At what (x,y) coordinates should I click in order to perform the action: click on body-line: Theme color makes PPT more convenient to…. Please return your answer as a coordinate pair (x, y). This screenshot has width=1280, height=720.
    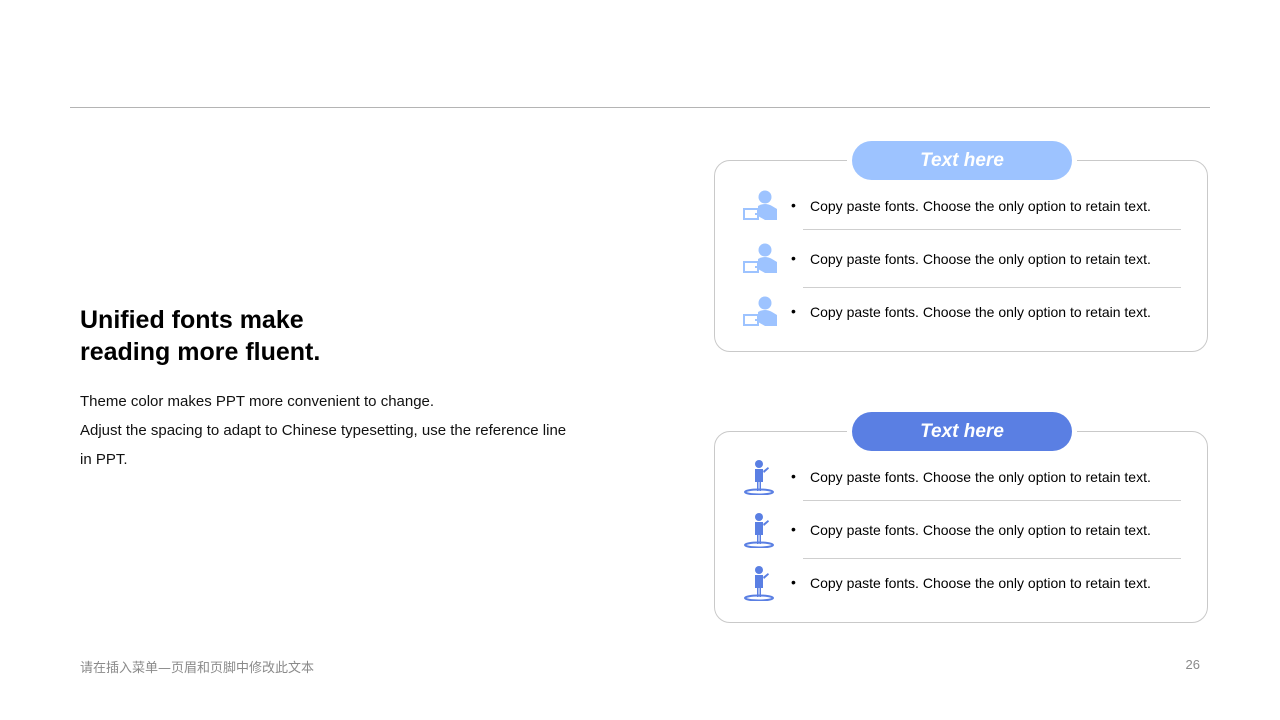
    Looking at the image, I should click on (257, 401).